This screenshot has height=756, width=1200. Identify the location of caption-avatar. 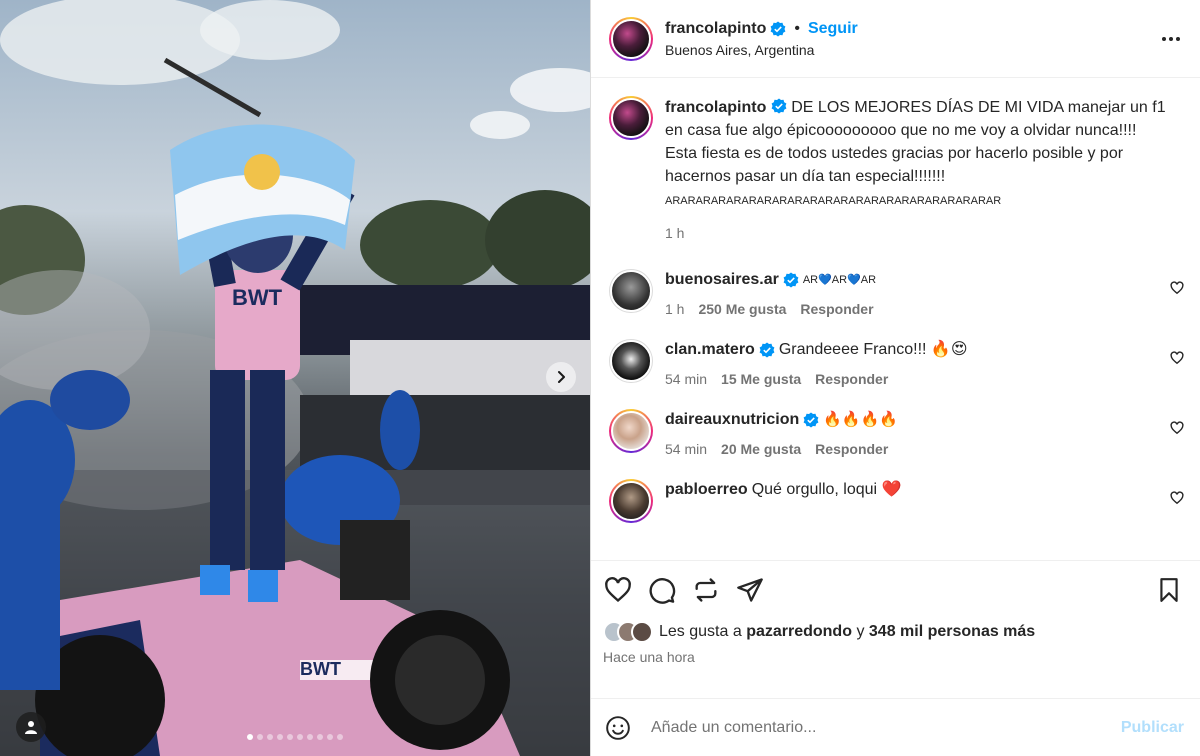
(631, 118).